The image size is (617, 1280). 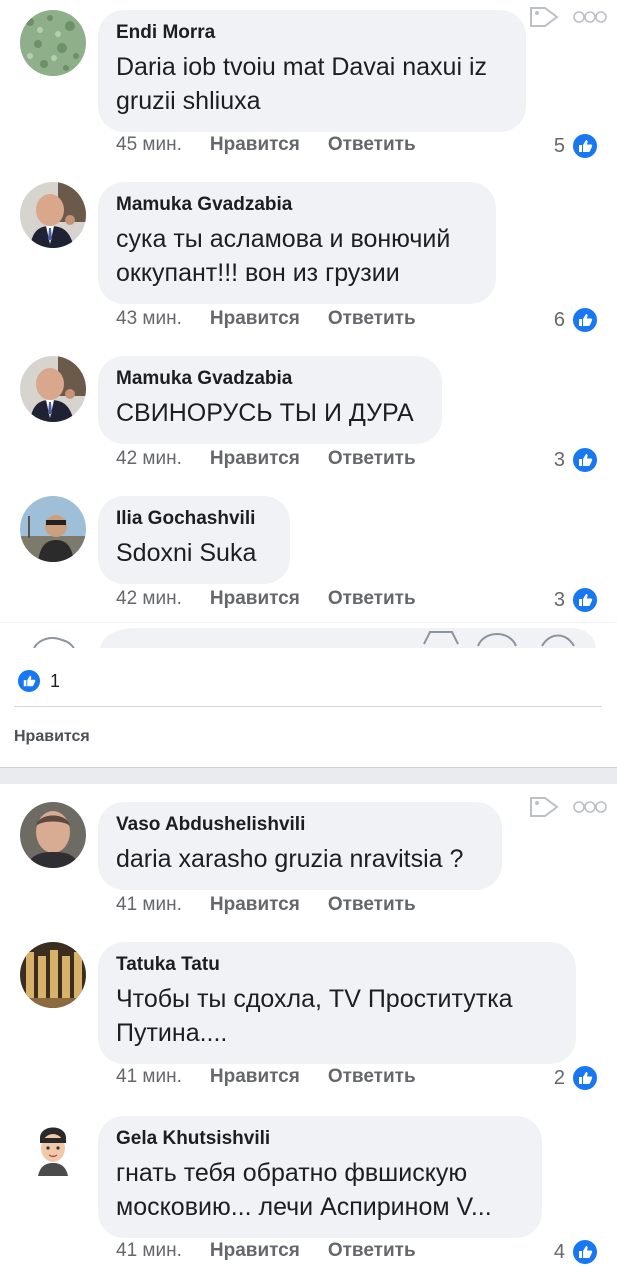 I want to click on comment-bubble: Ilia Gochashvili Sdoxni Suka, so click(x=194, y=540).